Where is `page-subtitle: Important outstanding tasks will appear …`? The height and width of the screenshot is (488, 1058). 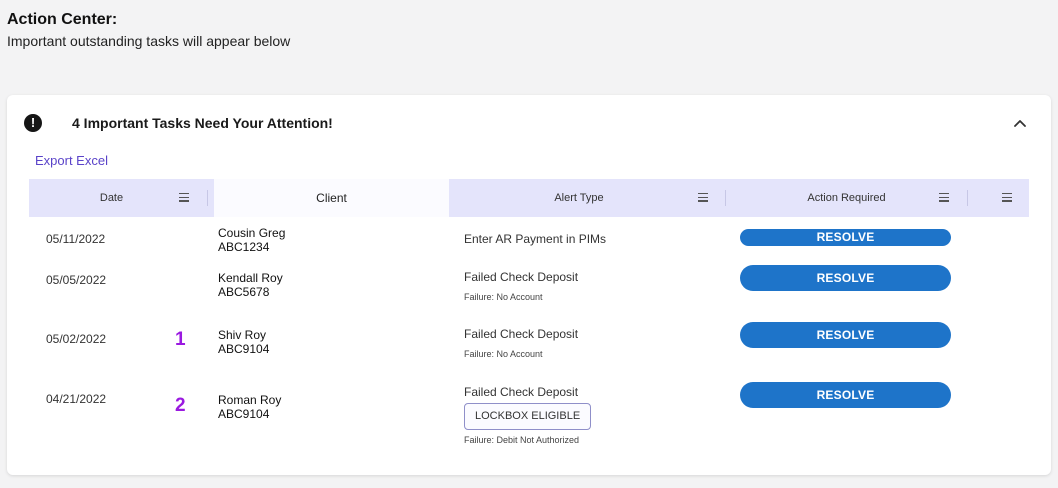
page-subtitle: Important outstanding tasks will appear … is located at coordinates (149, 41).